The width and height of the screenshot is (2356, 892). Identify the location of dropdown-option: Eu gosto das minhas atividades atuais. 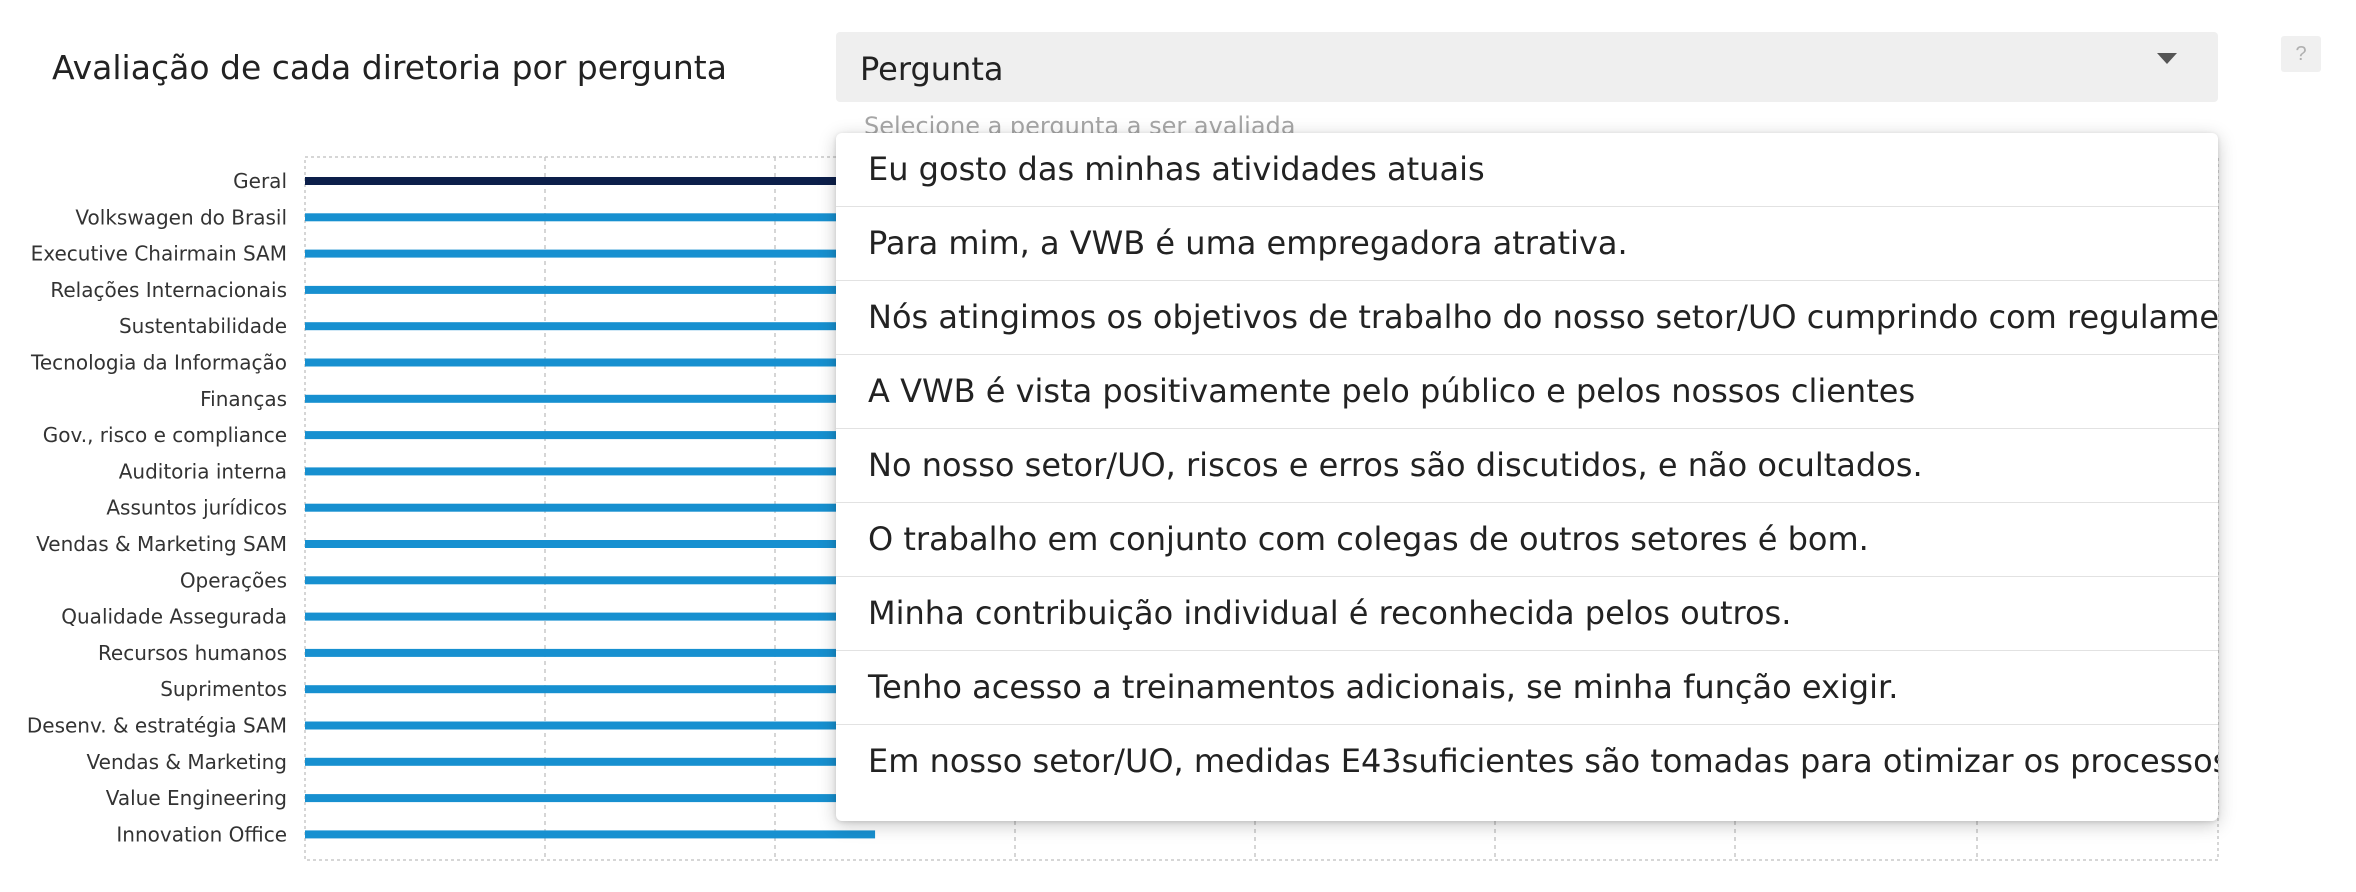
(1527, 170).